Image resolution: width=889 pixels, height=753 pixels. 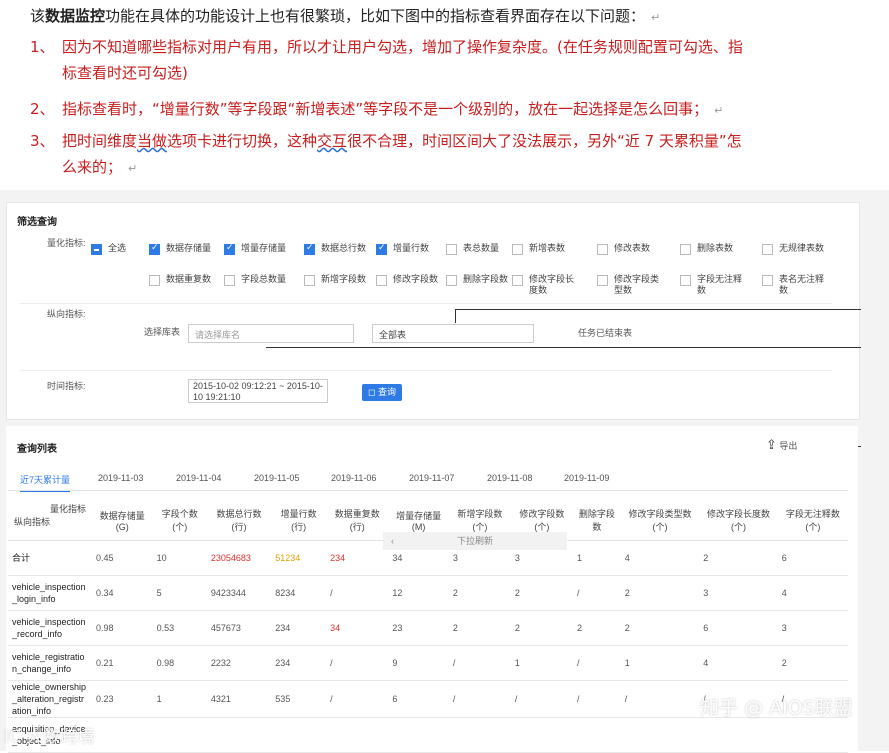 I want to click on column-header: 数据总行数(行), so click(x=239, y=520).